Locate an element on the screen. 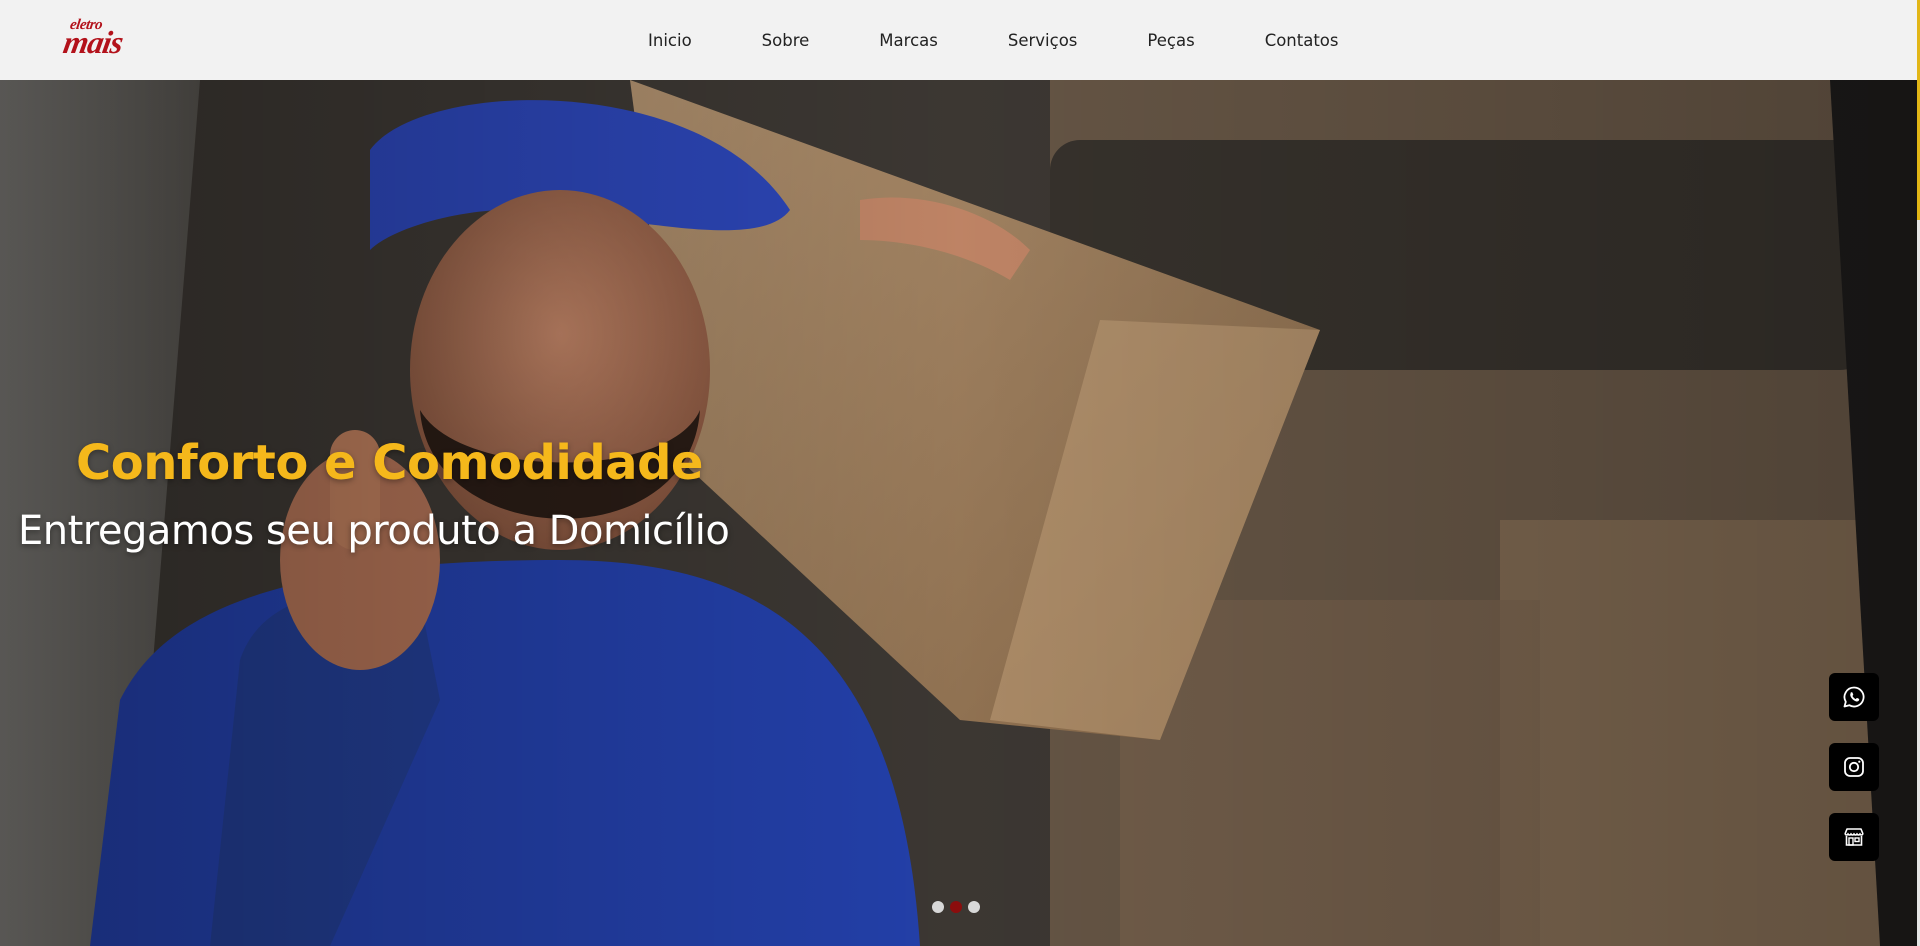  store-button is located at coordinates (1854, 837).